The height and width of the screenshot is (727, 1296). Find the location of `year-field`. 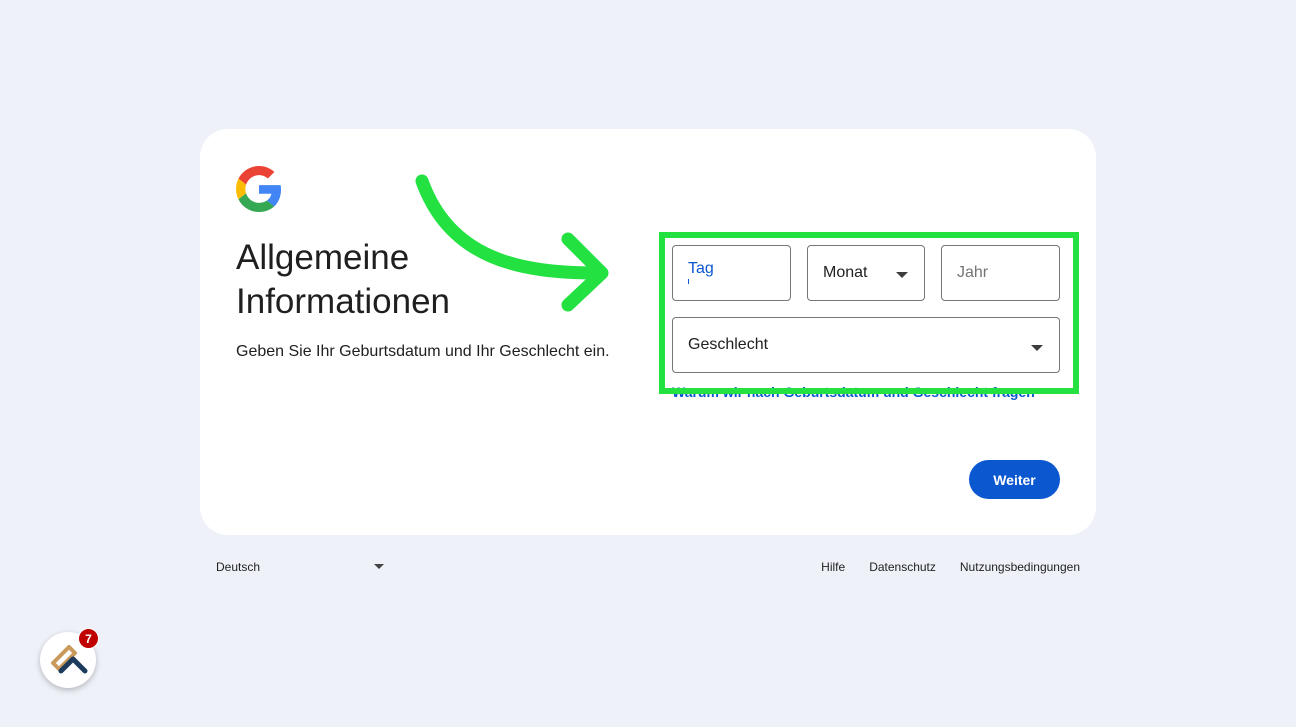

year-field is located at coordinates (1000, 273).